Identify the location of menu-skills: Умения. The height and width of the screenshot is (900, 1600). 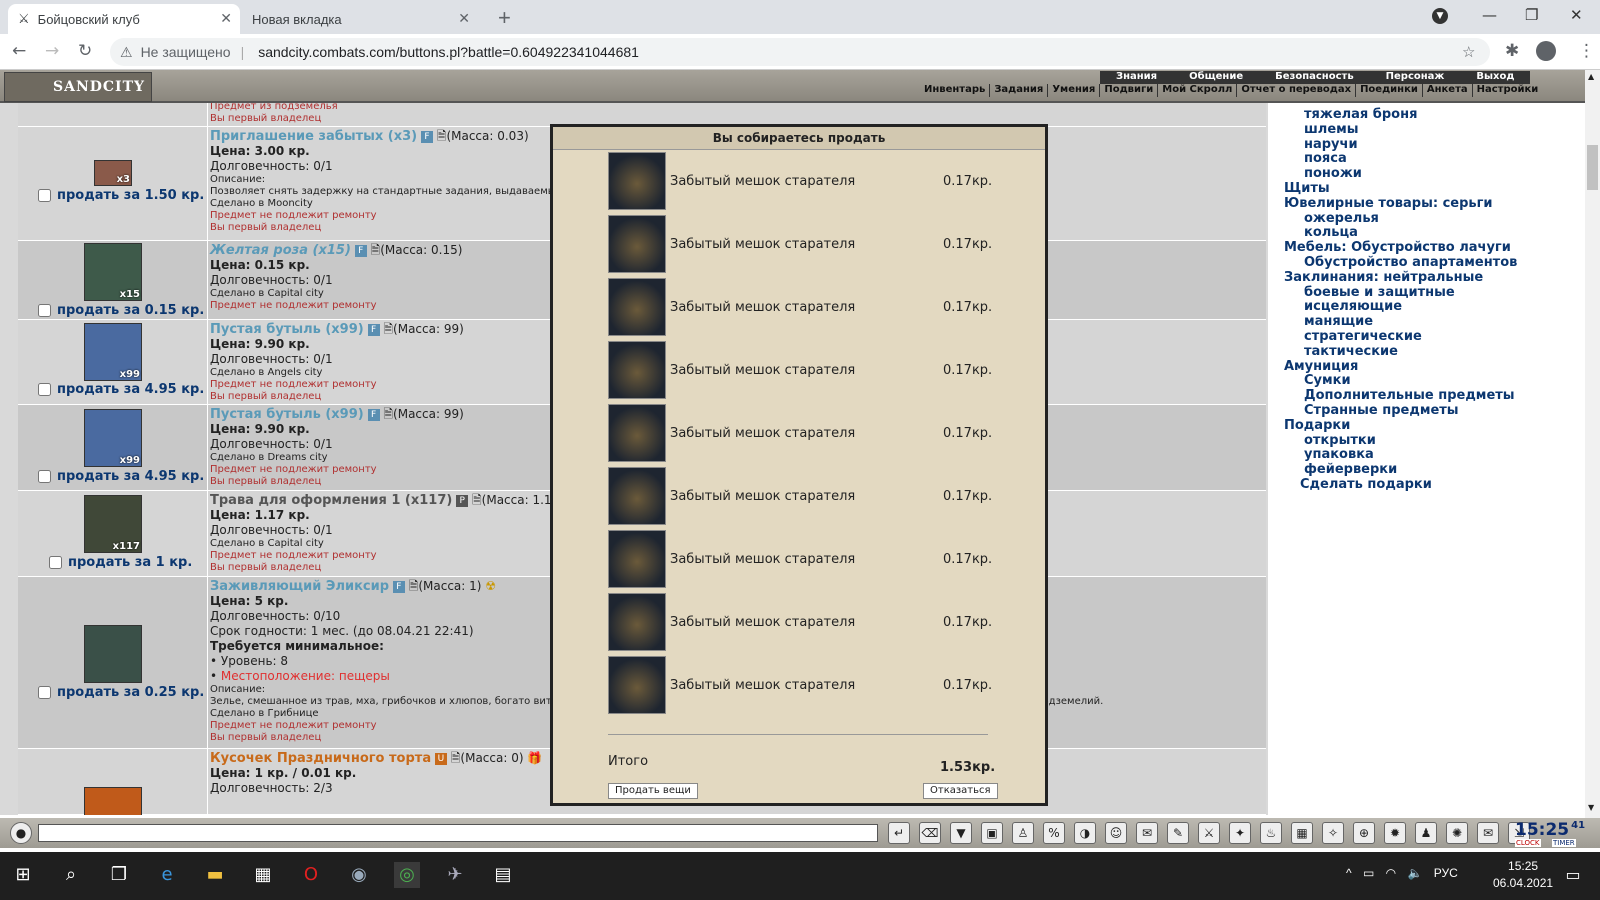
(1074, 90).